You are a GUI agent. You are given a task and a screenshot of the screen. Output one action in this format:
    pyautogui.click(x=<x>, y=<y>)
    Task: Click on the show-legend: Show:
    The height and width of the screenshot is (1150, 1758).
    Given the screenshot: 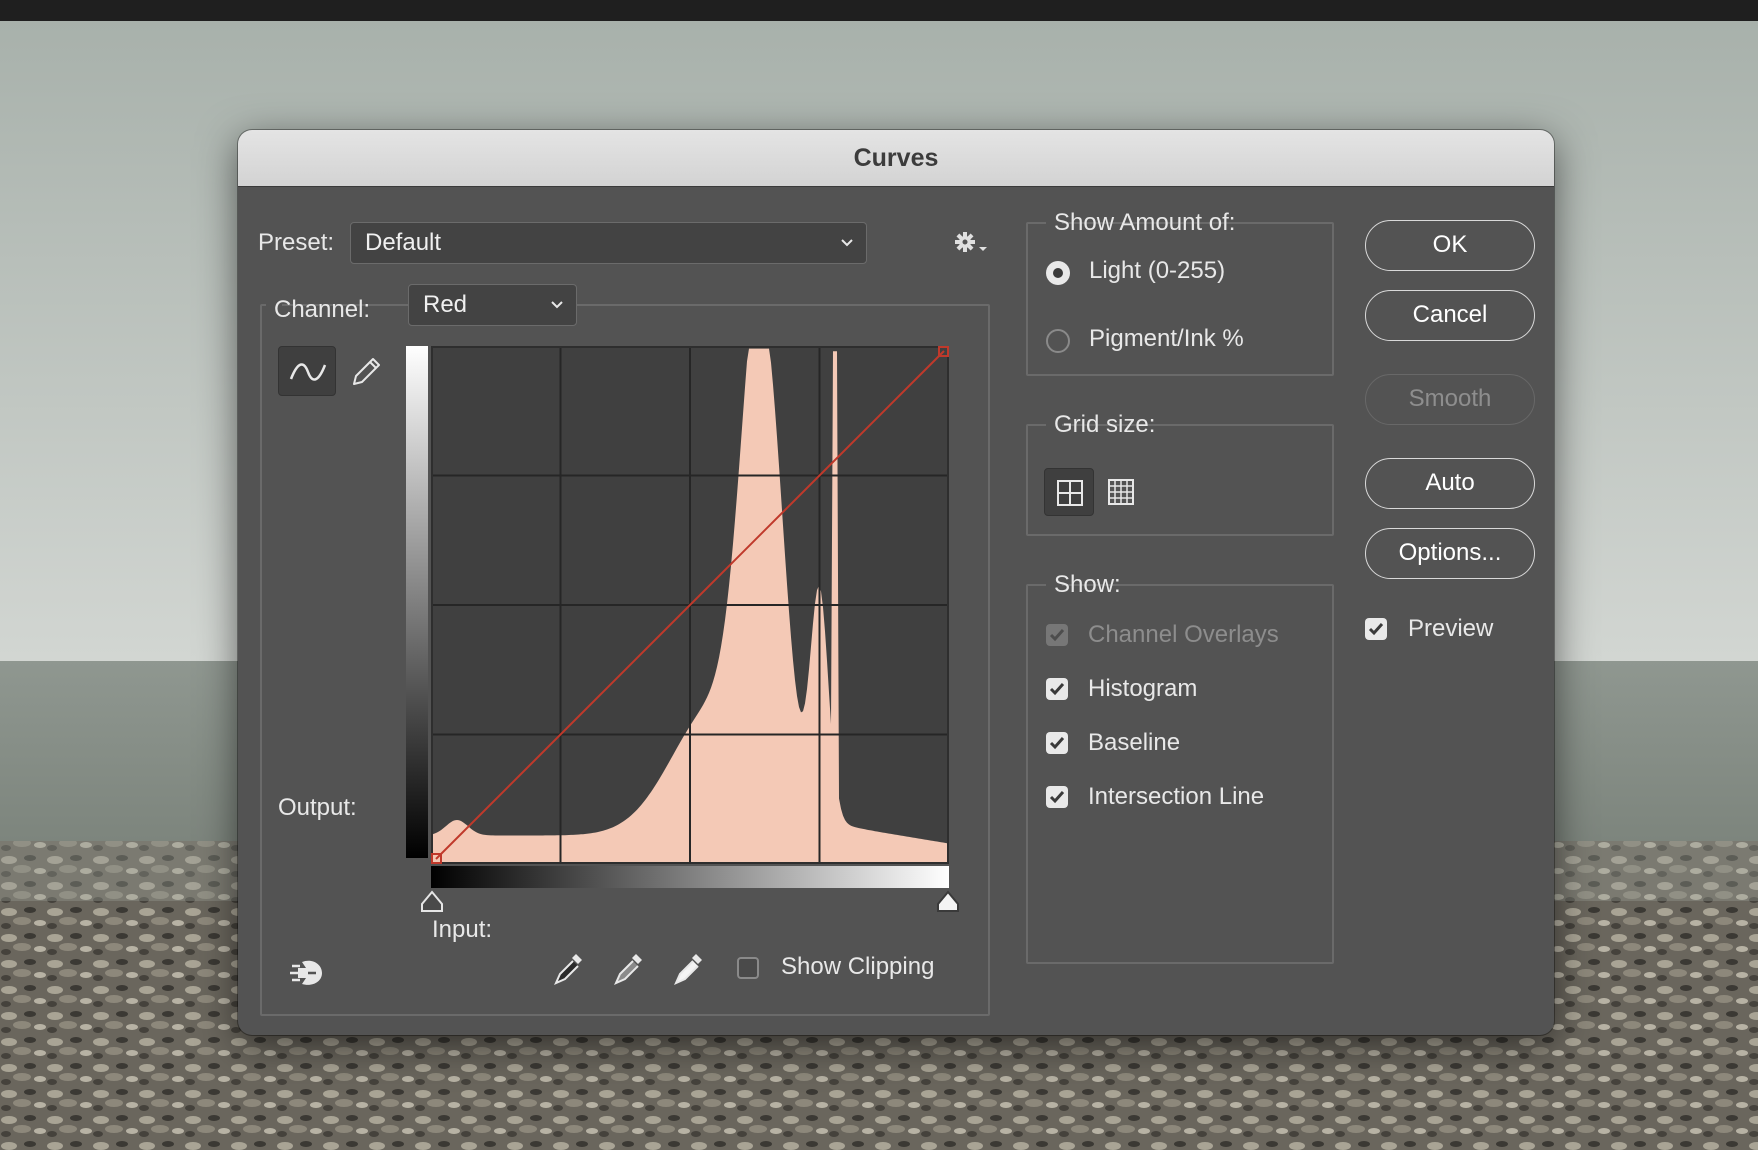 What is the action you would take?
    pyautogui.click(x=1083, y=585)
    